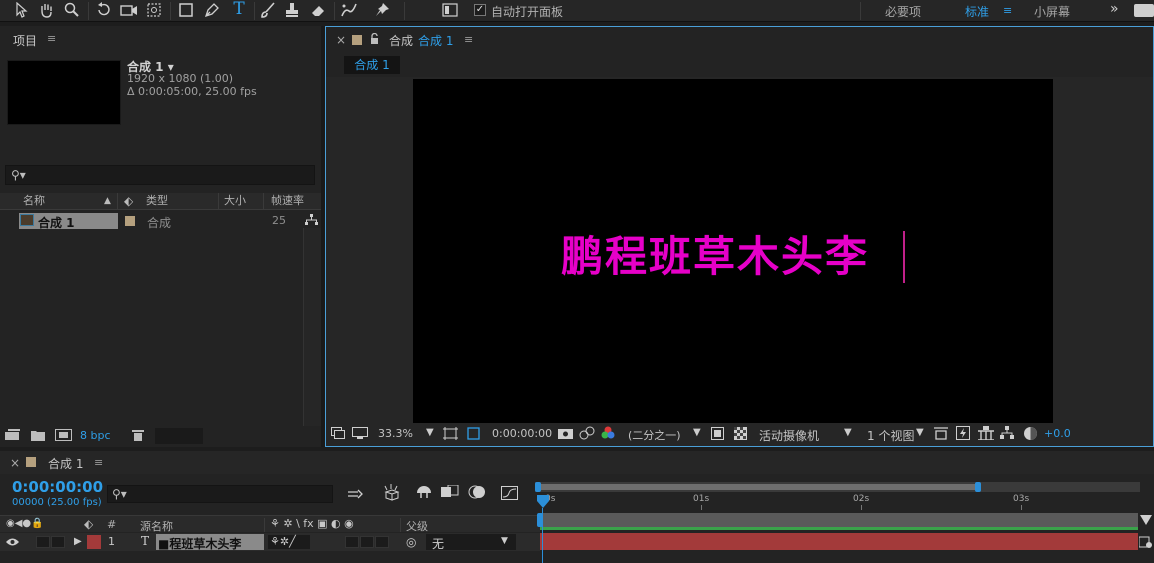  I want to click on fx-toggle, so click(352, 542).